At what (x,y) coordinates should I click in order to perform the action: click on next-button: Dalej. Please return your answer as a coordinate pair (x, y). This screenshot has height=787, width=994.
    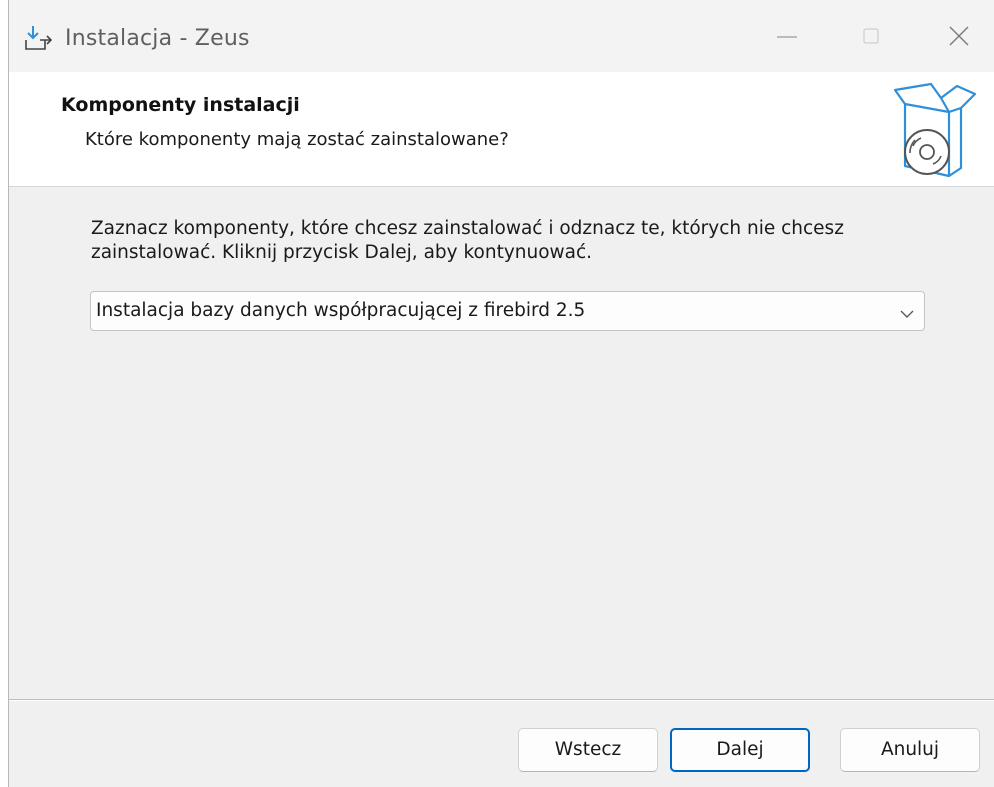
    Looking at the image, I should click on (740, 750).